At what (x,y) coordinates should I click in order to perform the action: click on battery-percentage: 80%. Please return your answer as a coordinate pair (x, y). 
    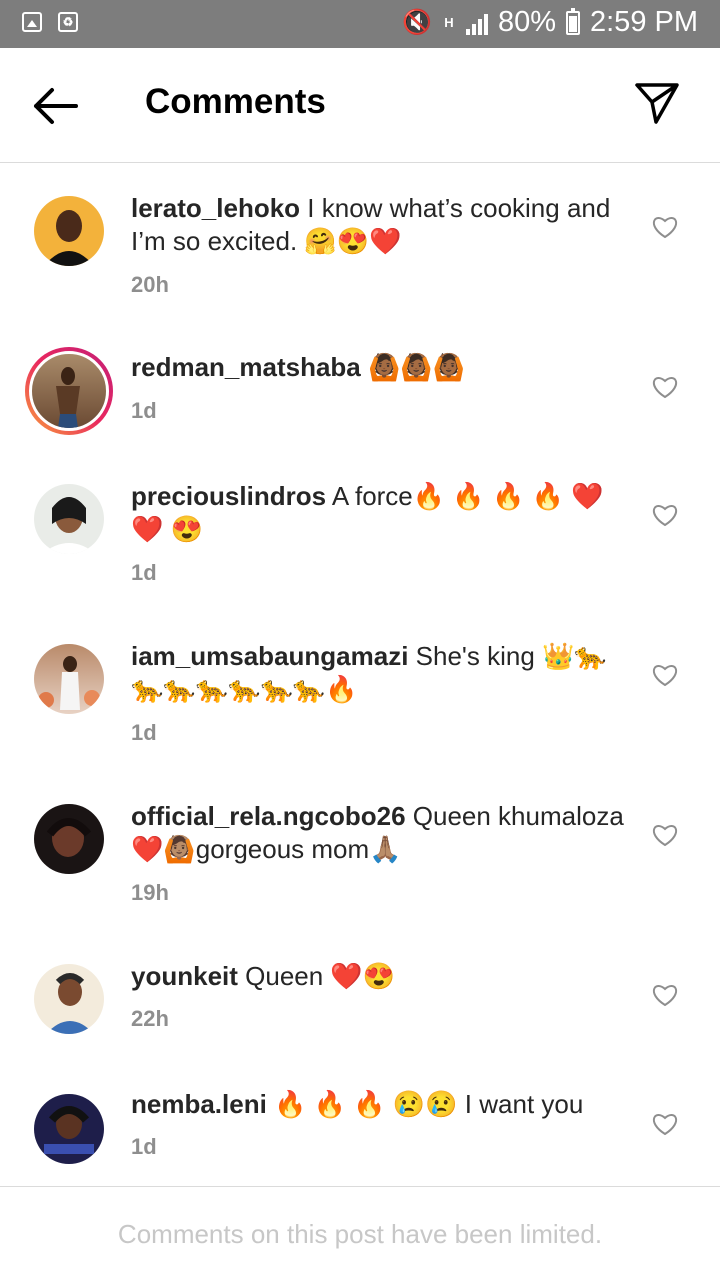
    Looking at the image, I should click on (526, 22).